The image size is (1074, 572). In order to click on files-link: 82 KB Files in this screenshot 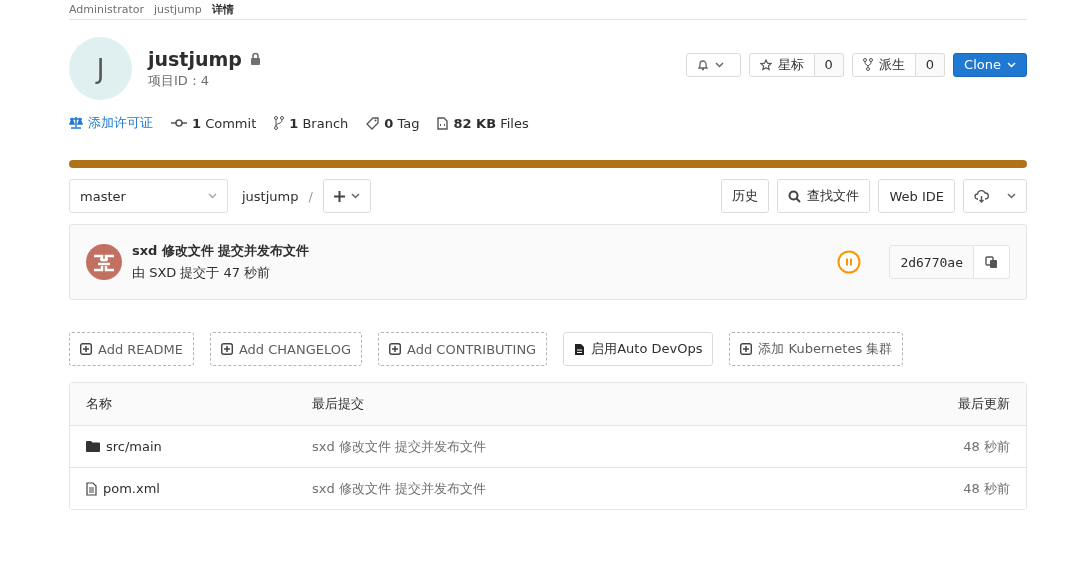, I will do `click(483, 123)`.